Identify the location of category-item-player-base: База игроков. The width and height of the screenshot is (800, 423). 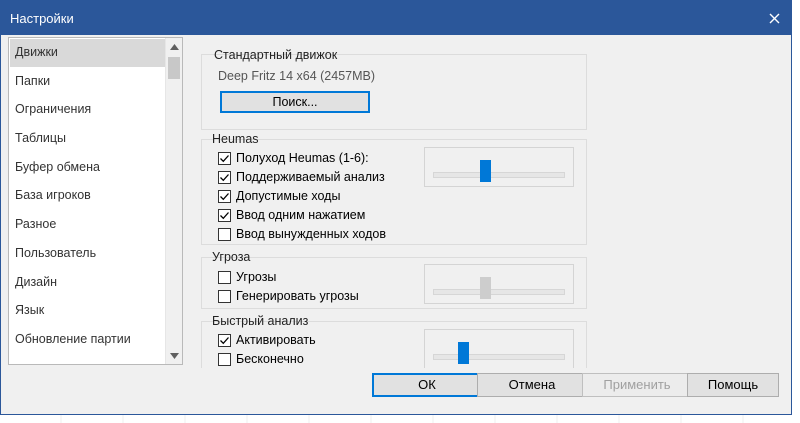
(88, 195).